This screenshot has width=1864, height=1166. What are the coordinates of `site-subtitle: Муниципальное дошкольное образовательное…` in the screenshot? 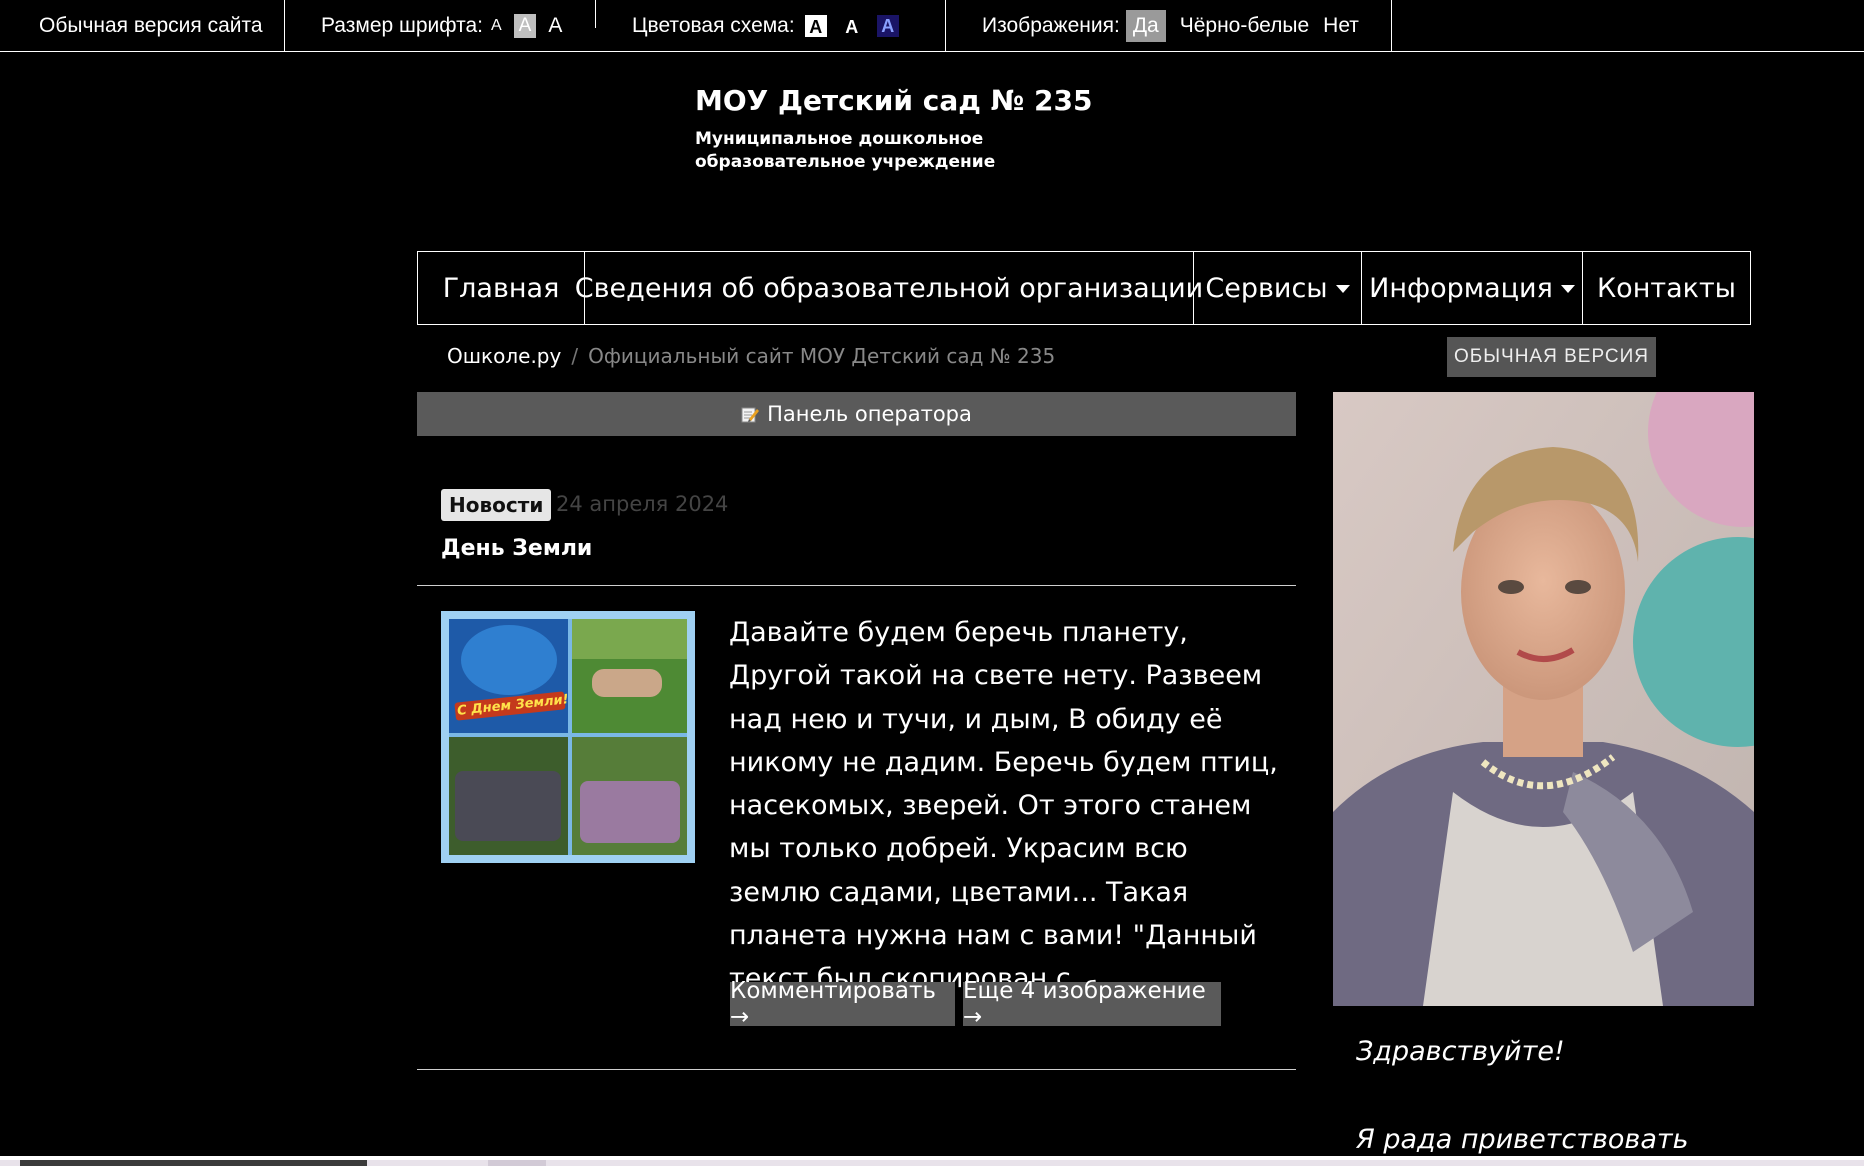 It's located at (845, 150).